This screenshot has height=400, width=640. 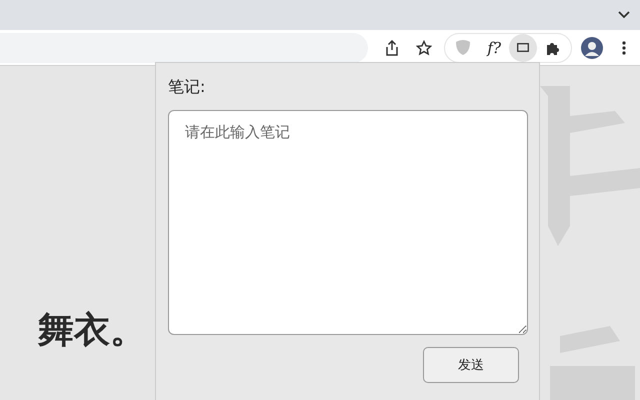 I want to click on page-heading: 舞衣。, so click(x=92, y=330).